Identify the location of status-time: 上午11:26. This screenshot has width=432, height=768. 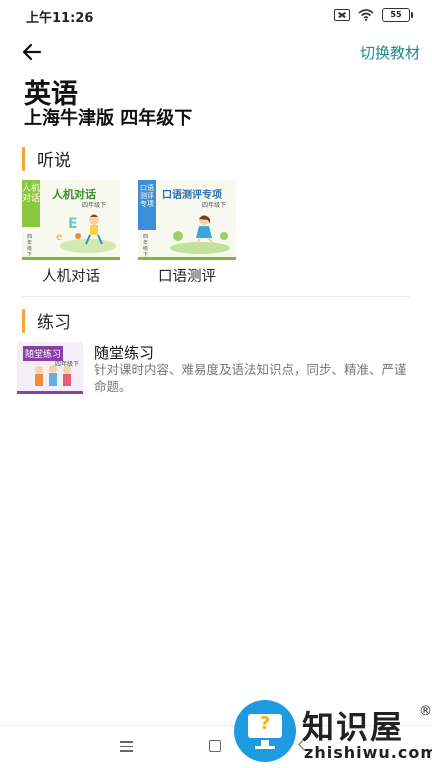
(60, 18).